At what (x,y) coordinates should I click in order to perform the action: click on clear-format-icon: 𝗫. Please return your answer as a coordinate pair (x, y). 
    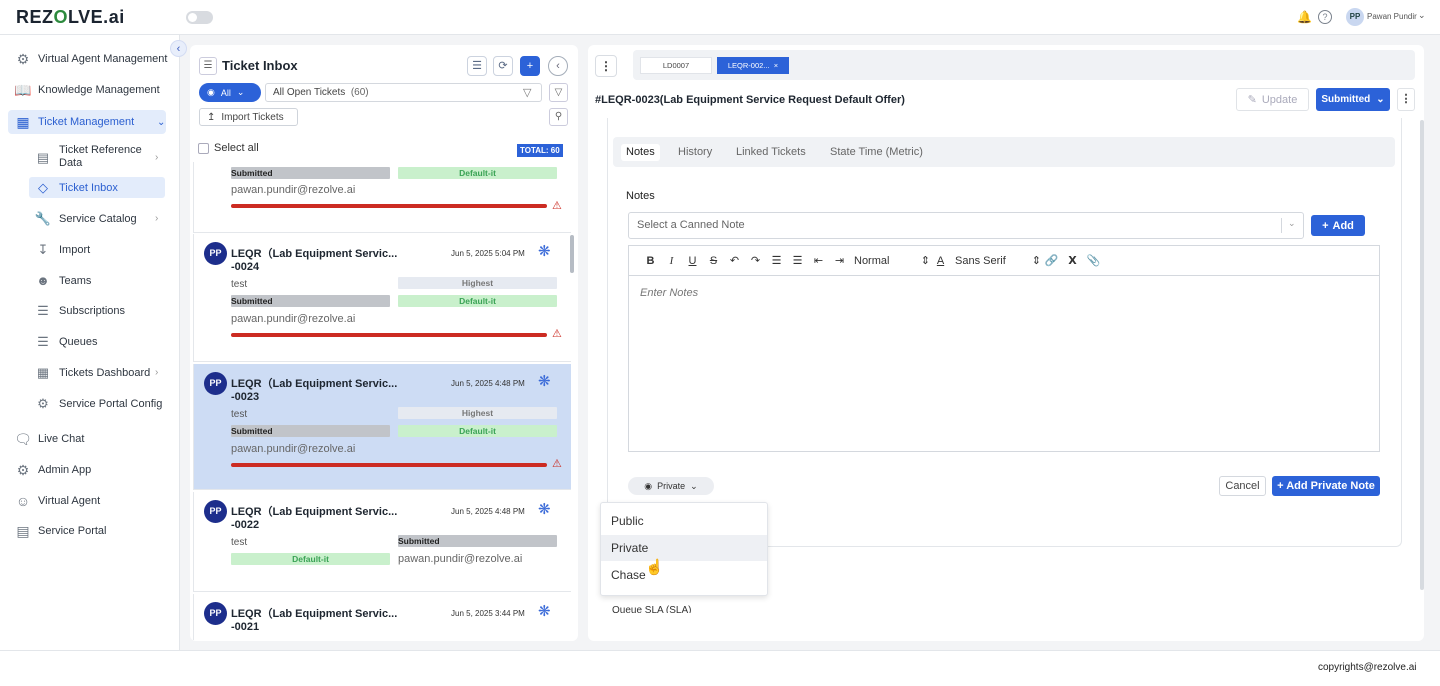
    Looking at the image, I should click on (1072, 260).